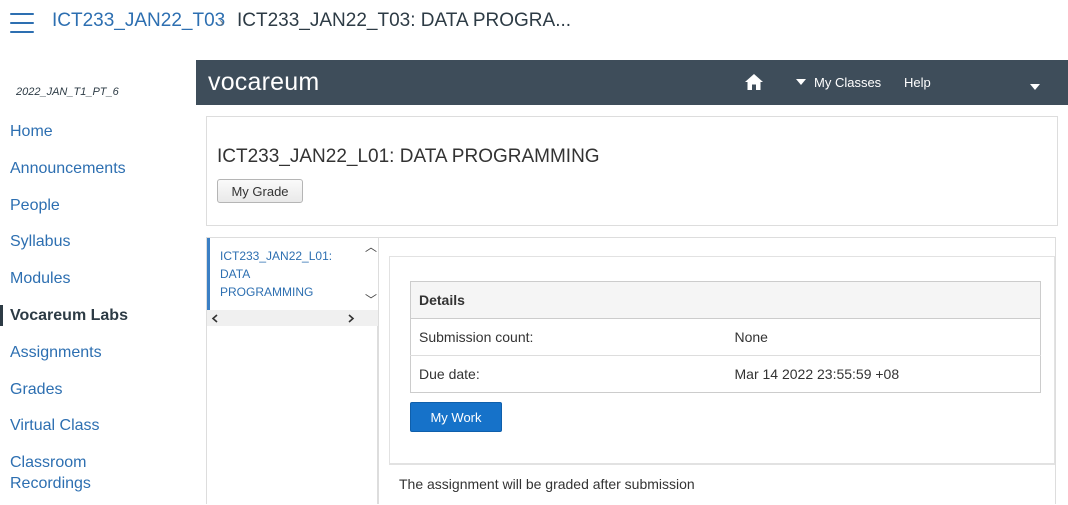  What do you see at coordinates (371, 247) in the screenshot?
I see `scroll-up-icon: ︿` at bounding box center [371, 247].